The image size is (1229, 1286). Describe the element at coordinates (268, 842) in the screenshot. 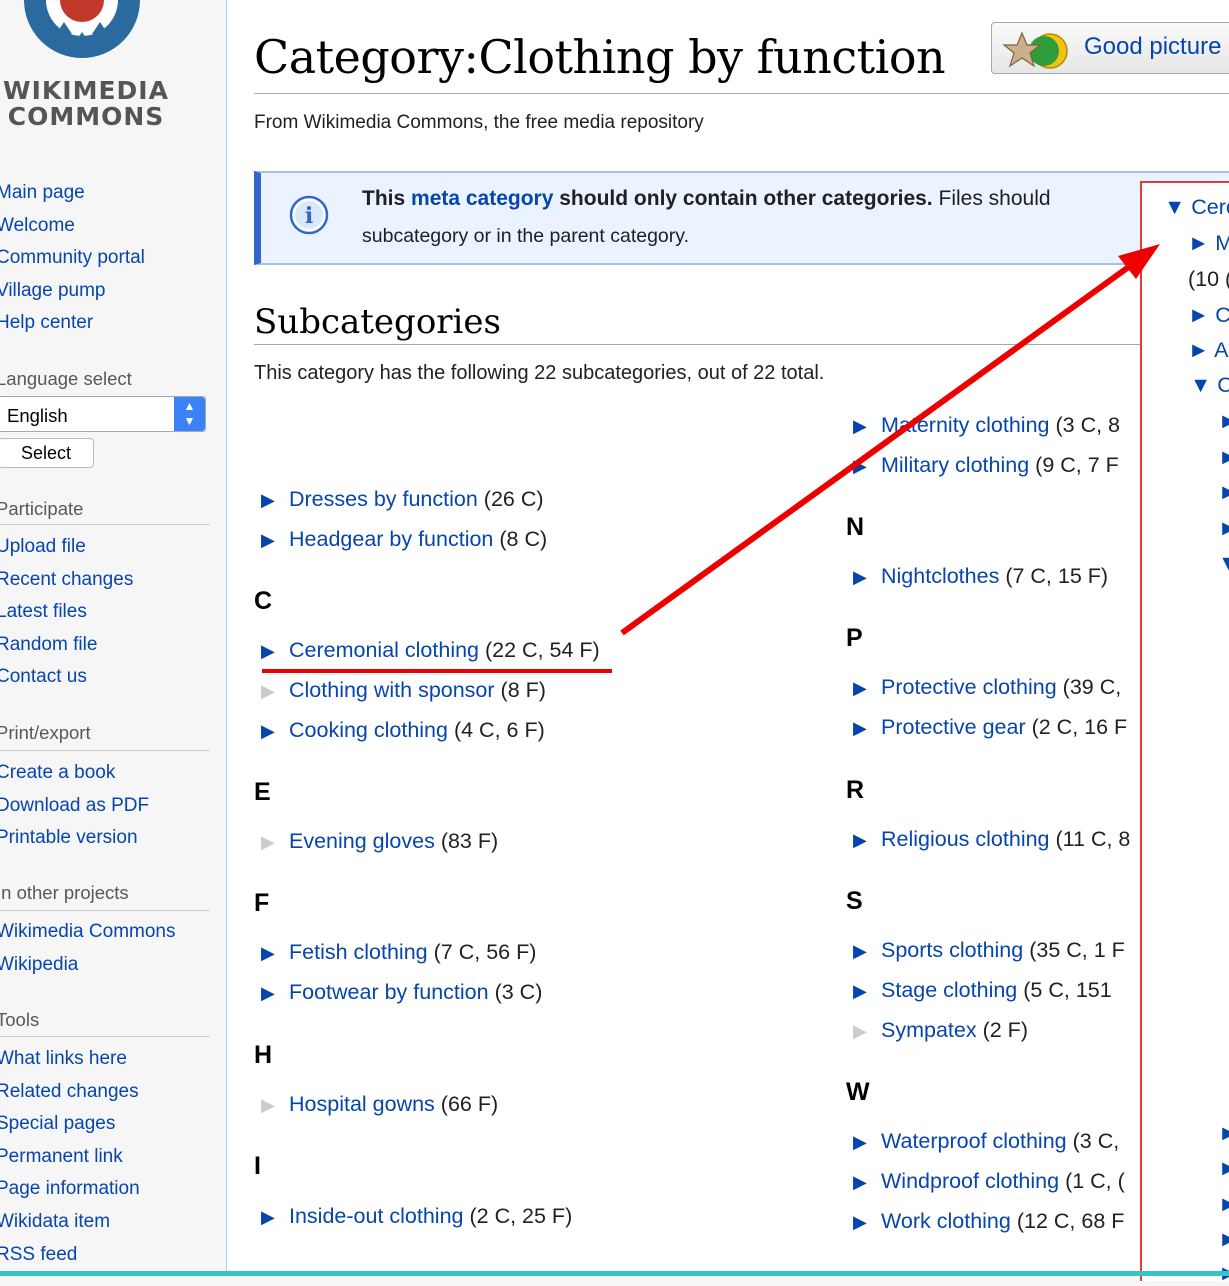

I see `empty-triangle-icon: ▶` at that location.